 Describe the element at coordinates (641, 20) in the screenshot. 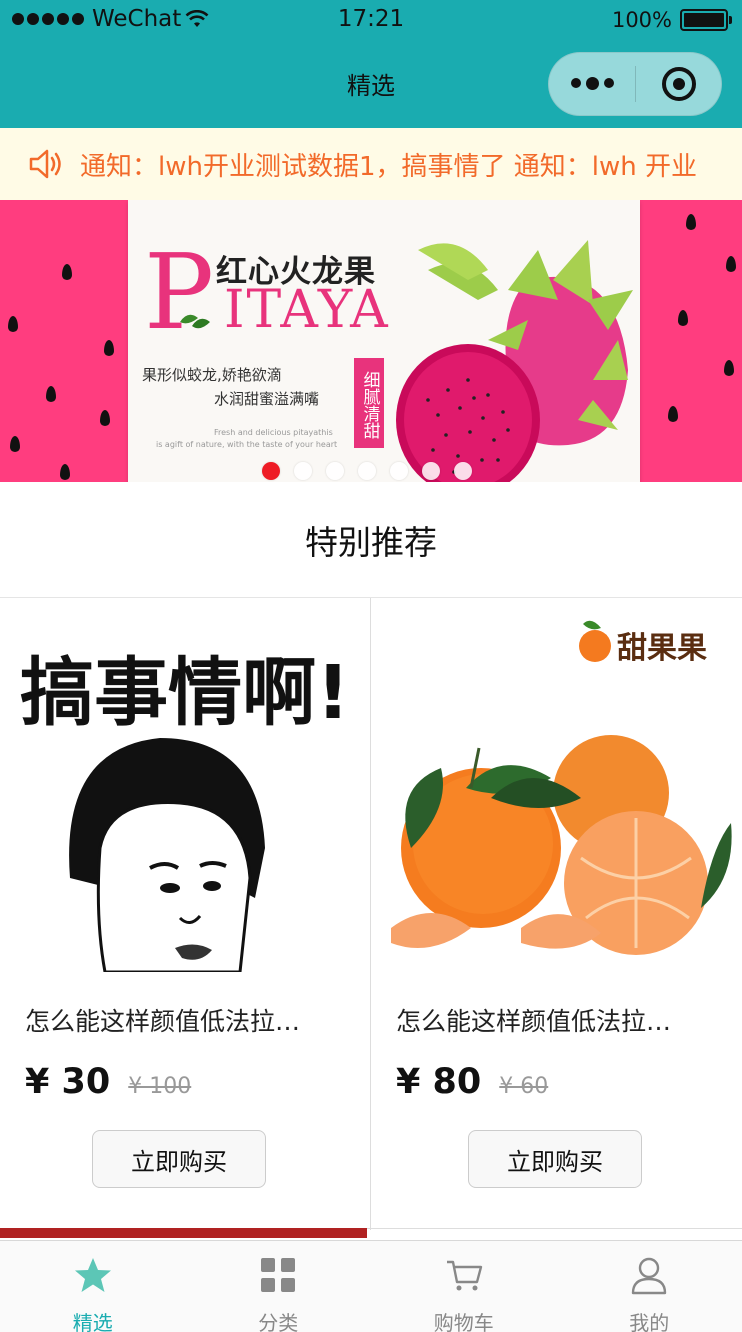

I see `battery-percent: 100%` at that location.